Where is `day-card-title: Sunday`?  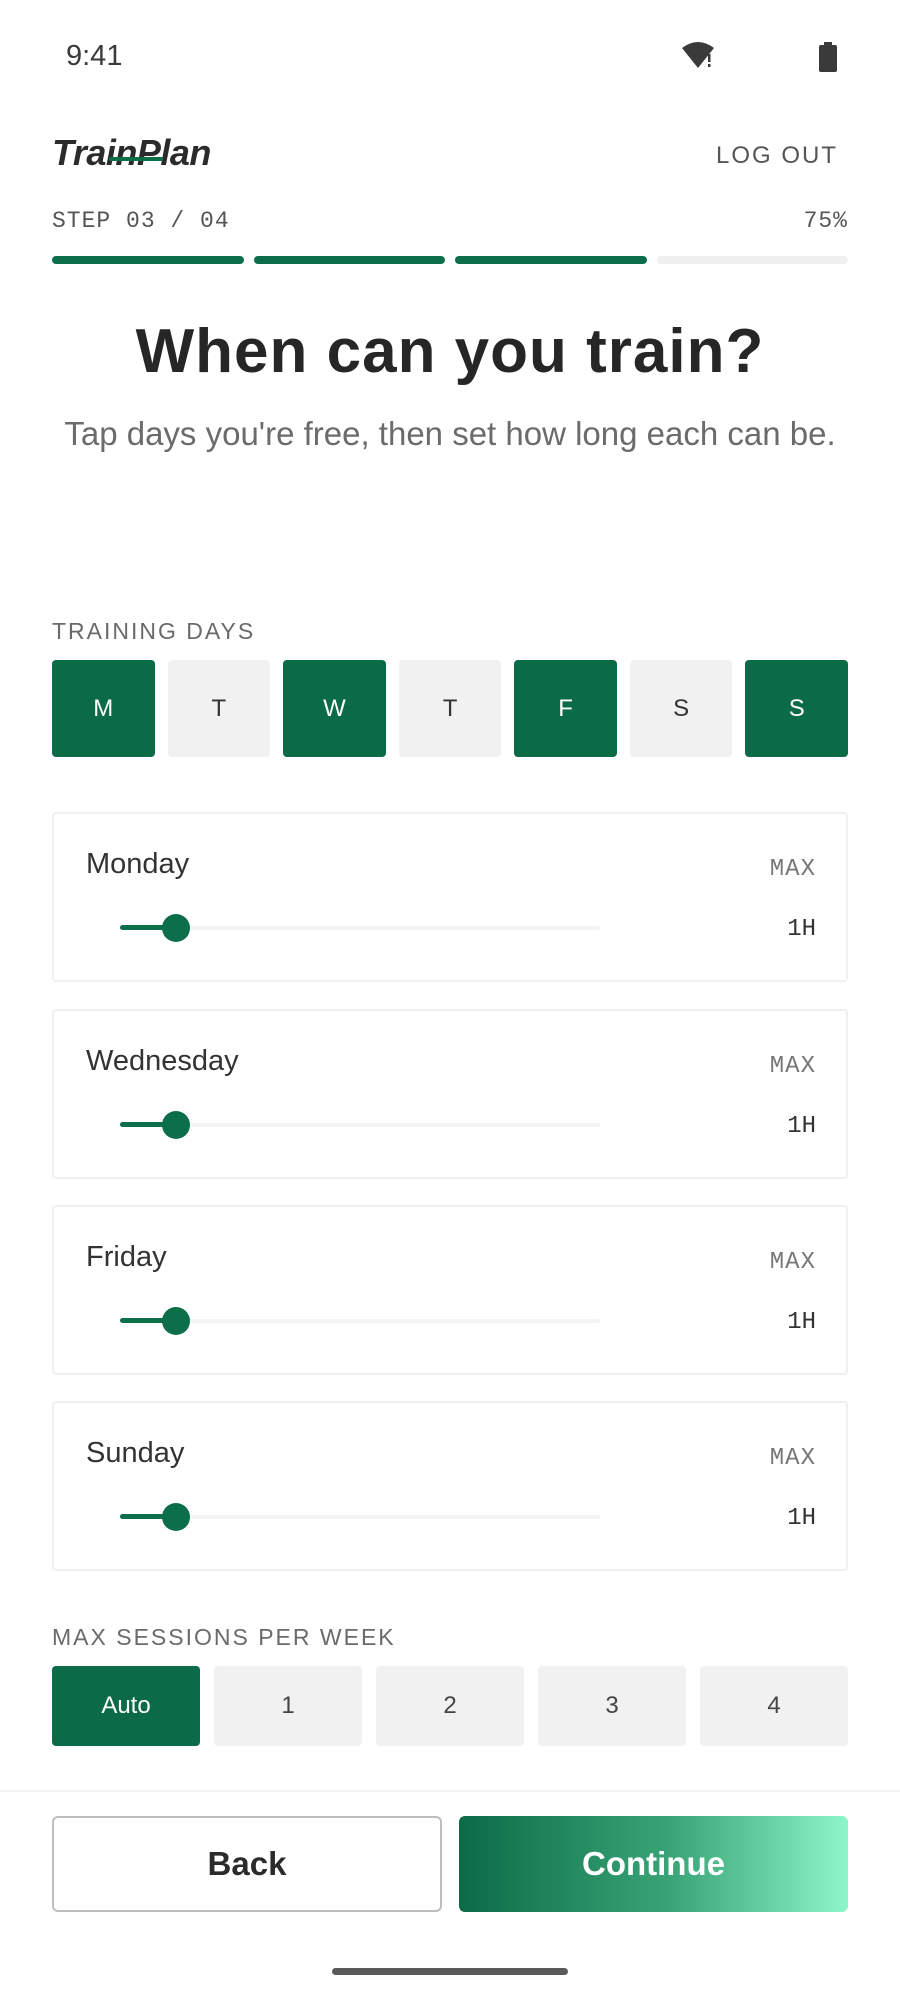
day-card-title: Sunday is located at coordinates (135, 1453).